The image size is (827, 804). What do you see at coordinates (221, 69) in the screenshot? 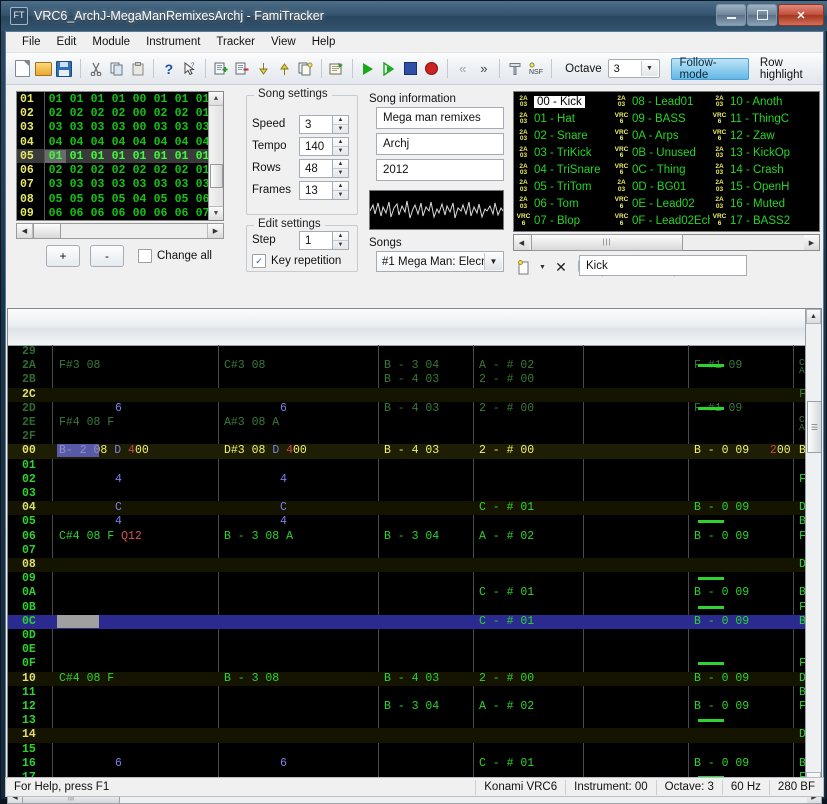
I see `add-frame-icon` at bounding box center [221, 69].